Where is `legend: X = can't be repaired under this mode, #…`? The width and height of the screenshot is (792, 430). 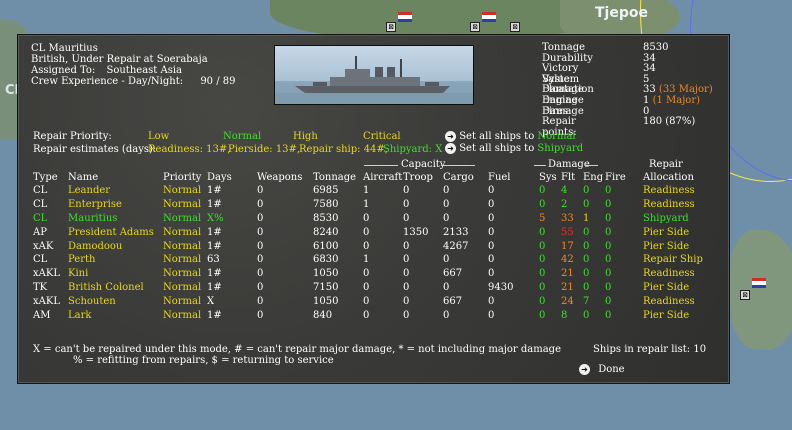 legend: X = can't be repaired under this mode, #… is located at coordinates (297, 355).